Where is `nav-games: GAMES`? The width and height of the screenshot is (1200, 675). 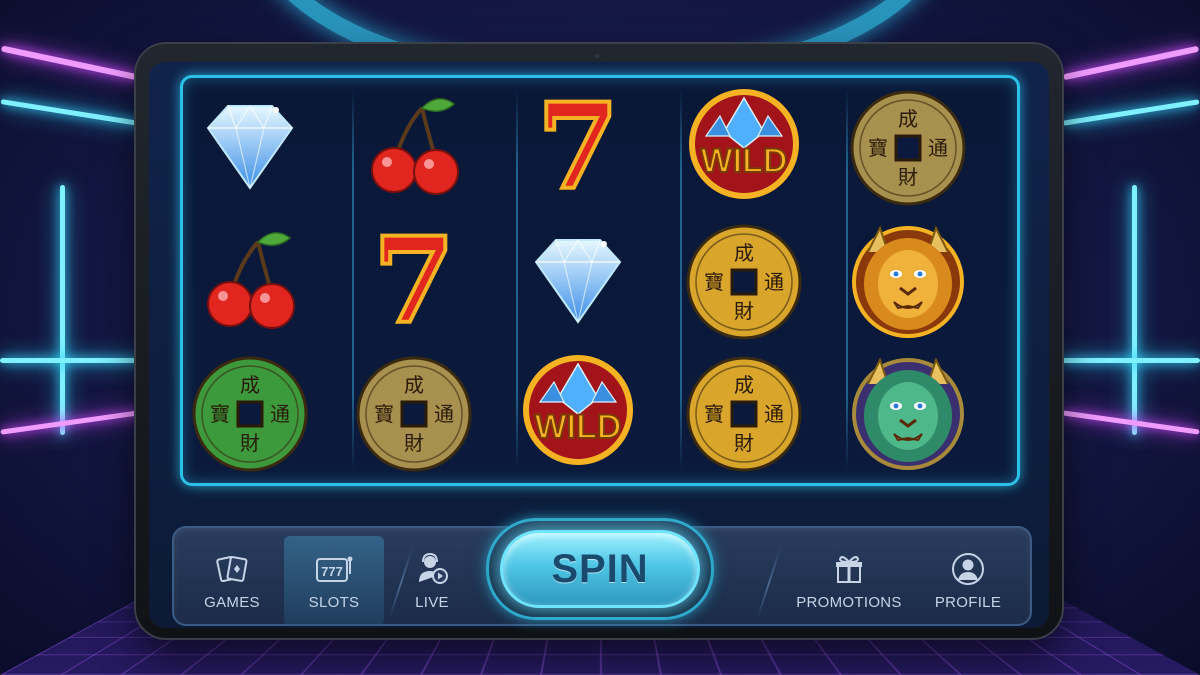
nav-games: GAMES is located at coordinates (232, 581).